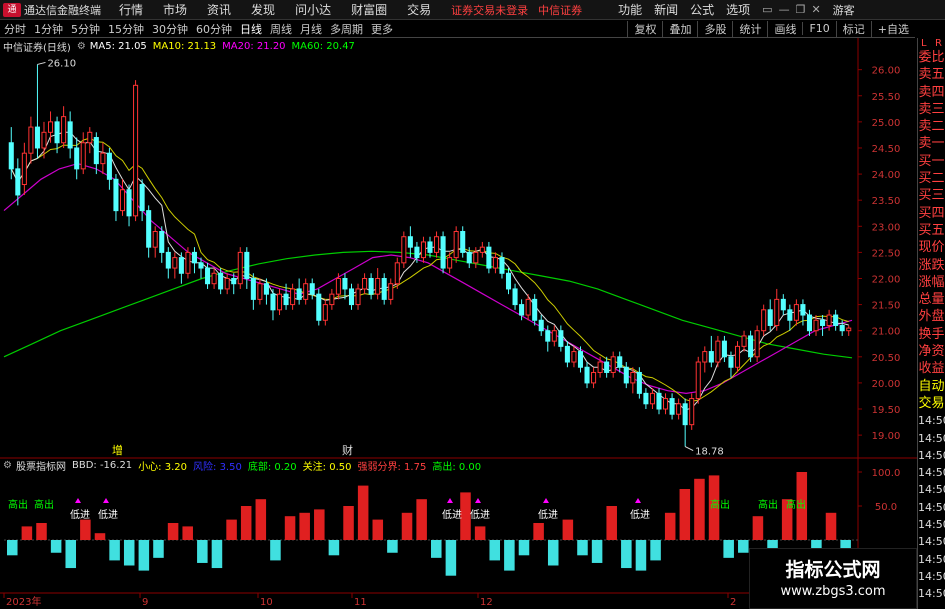 This screenshot has height=609, width=945. Describe the element at coordinates (931, 126) in the screenshot. I see `side-item-4: 卖二` at that location.